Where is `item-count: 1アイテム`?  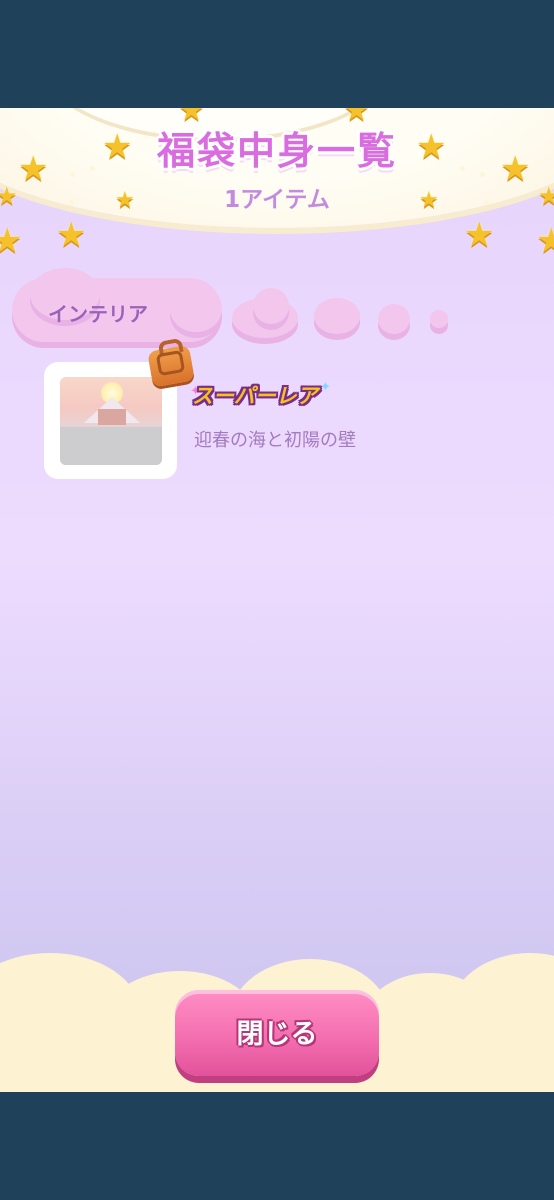
item-count: 1アイテム is located at coordinates (277, 200).